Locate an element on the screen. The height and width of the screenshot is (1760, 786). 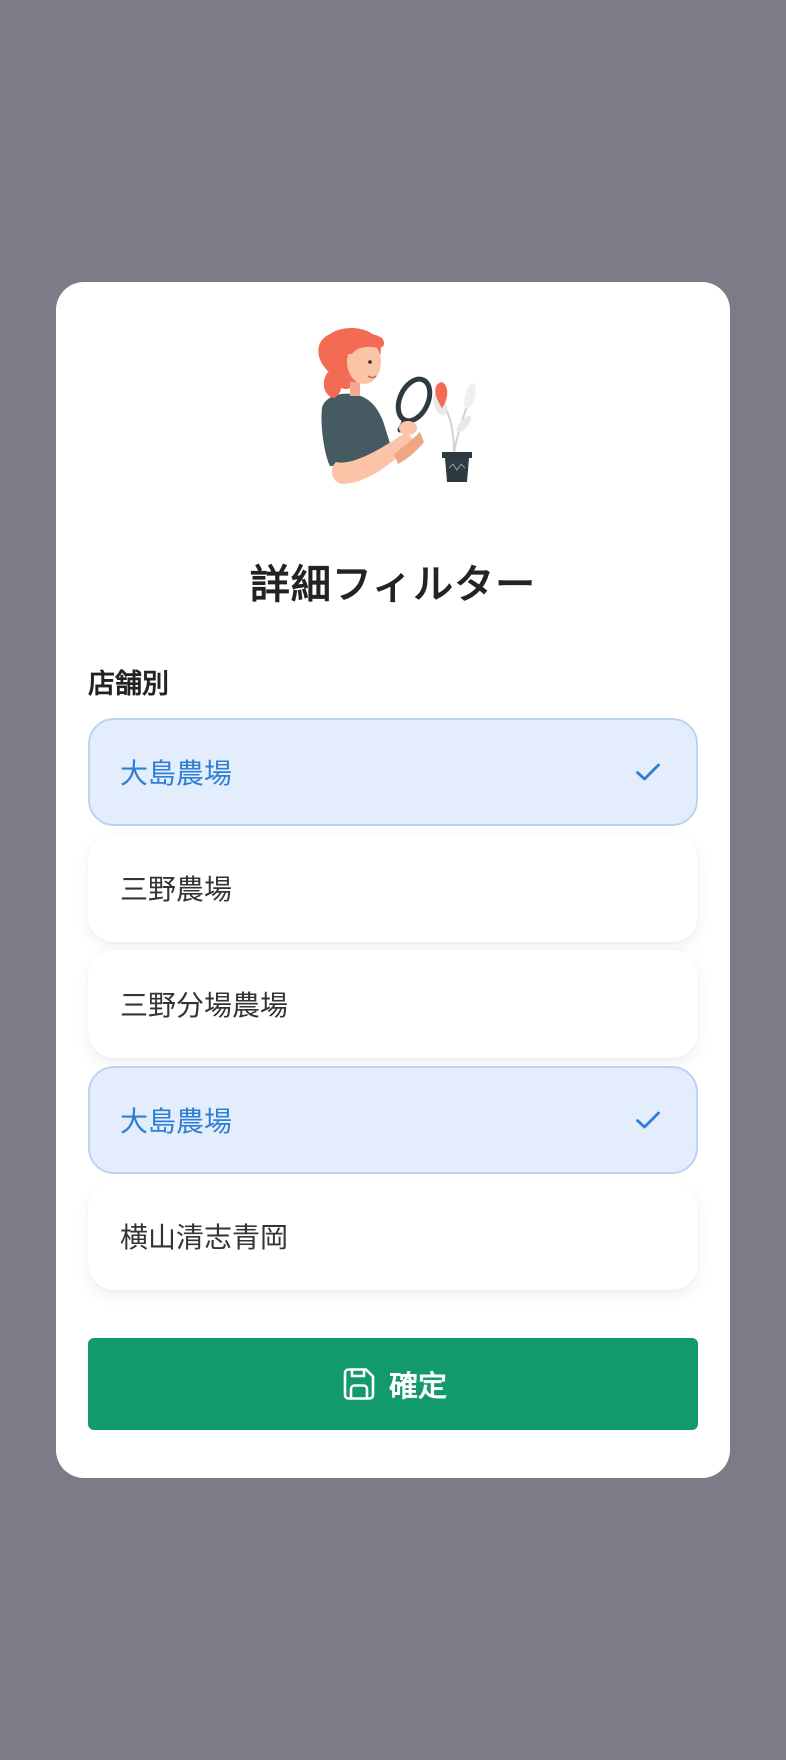
store-option-label: 三野農場 is located at coordinates (176, 889).